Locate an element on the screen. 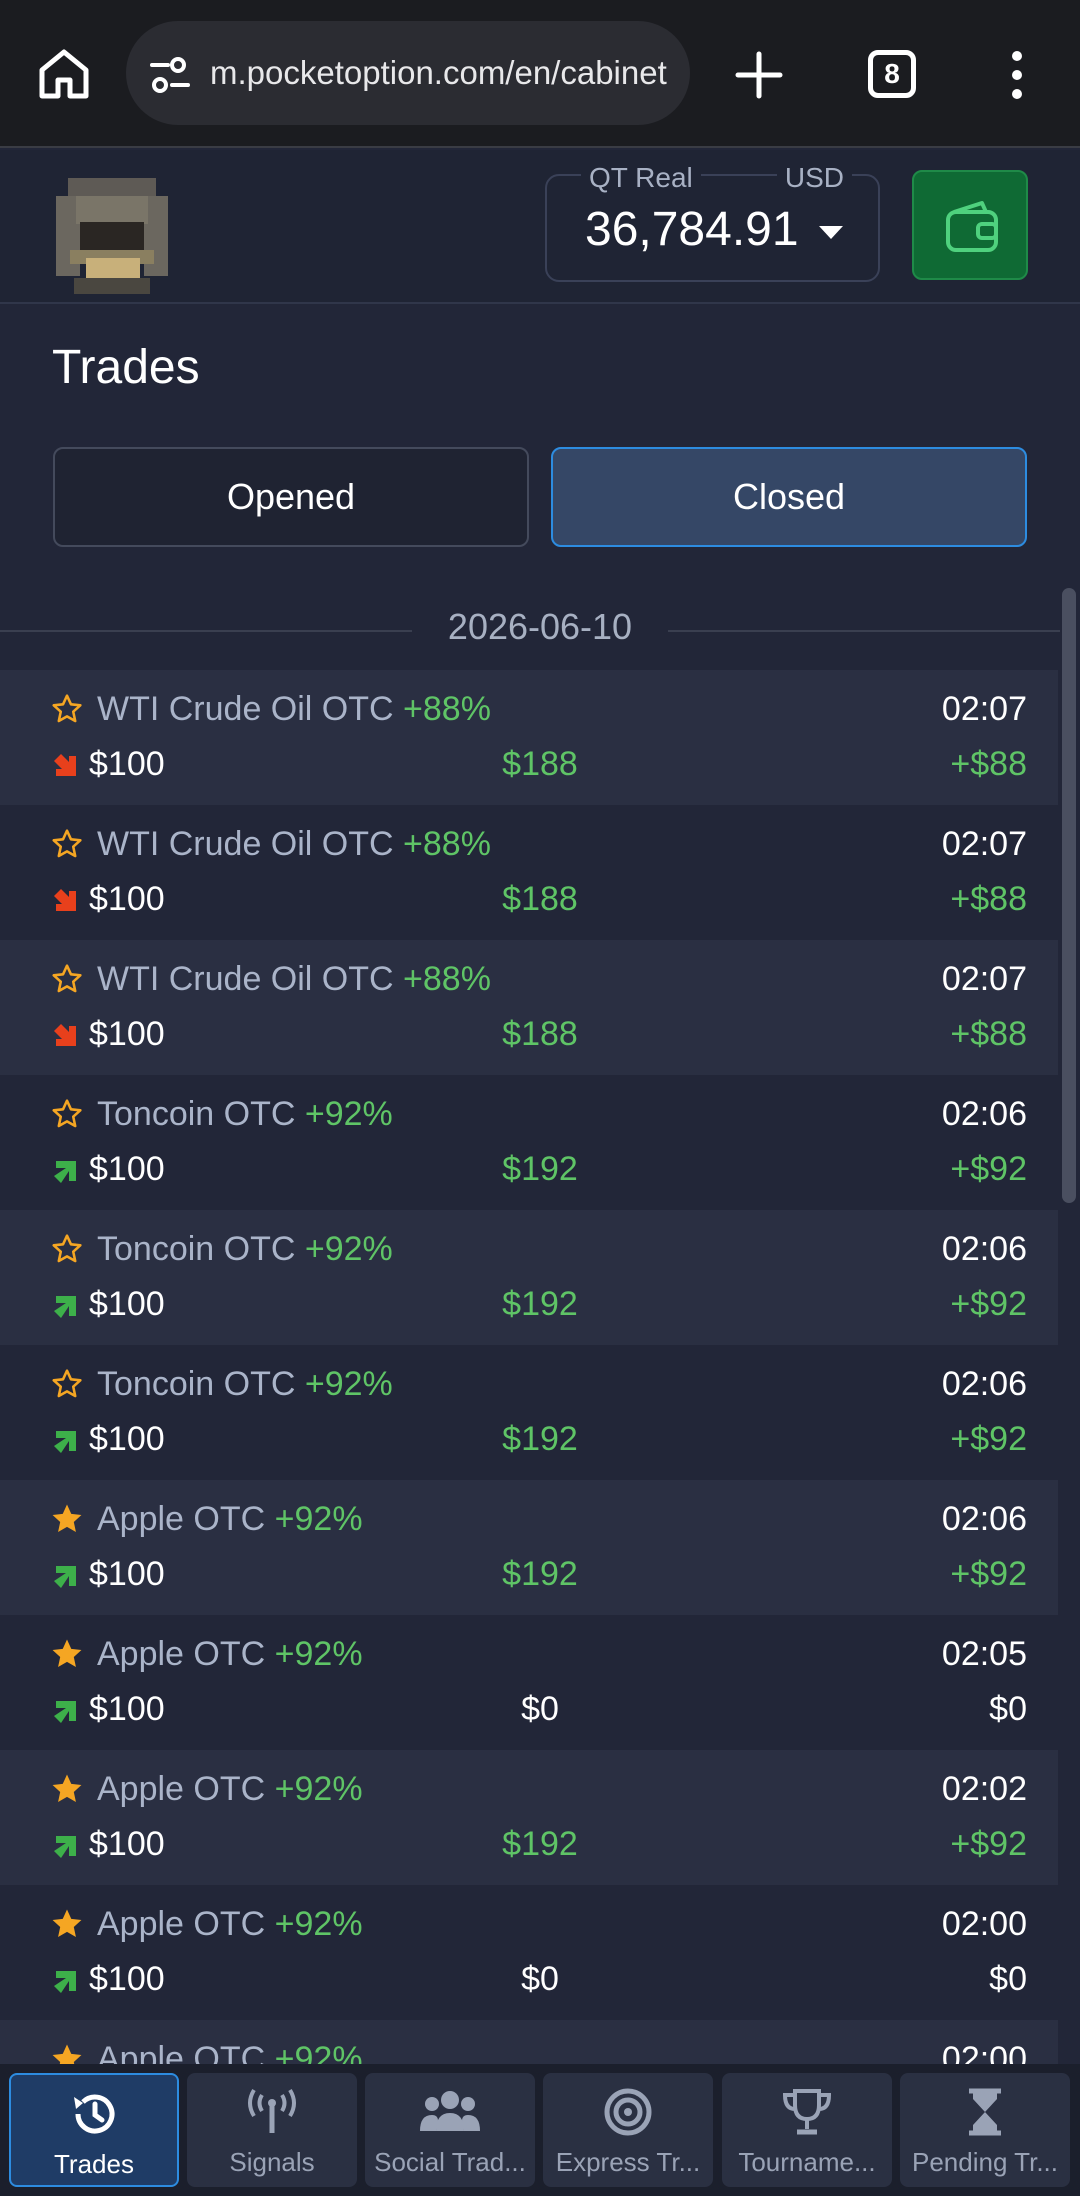 The height and width of the screenshot is (2196, 1080). wallet-icon is located at coordinates (972, 226).